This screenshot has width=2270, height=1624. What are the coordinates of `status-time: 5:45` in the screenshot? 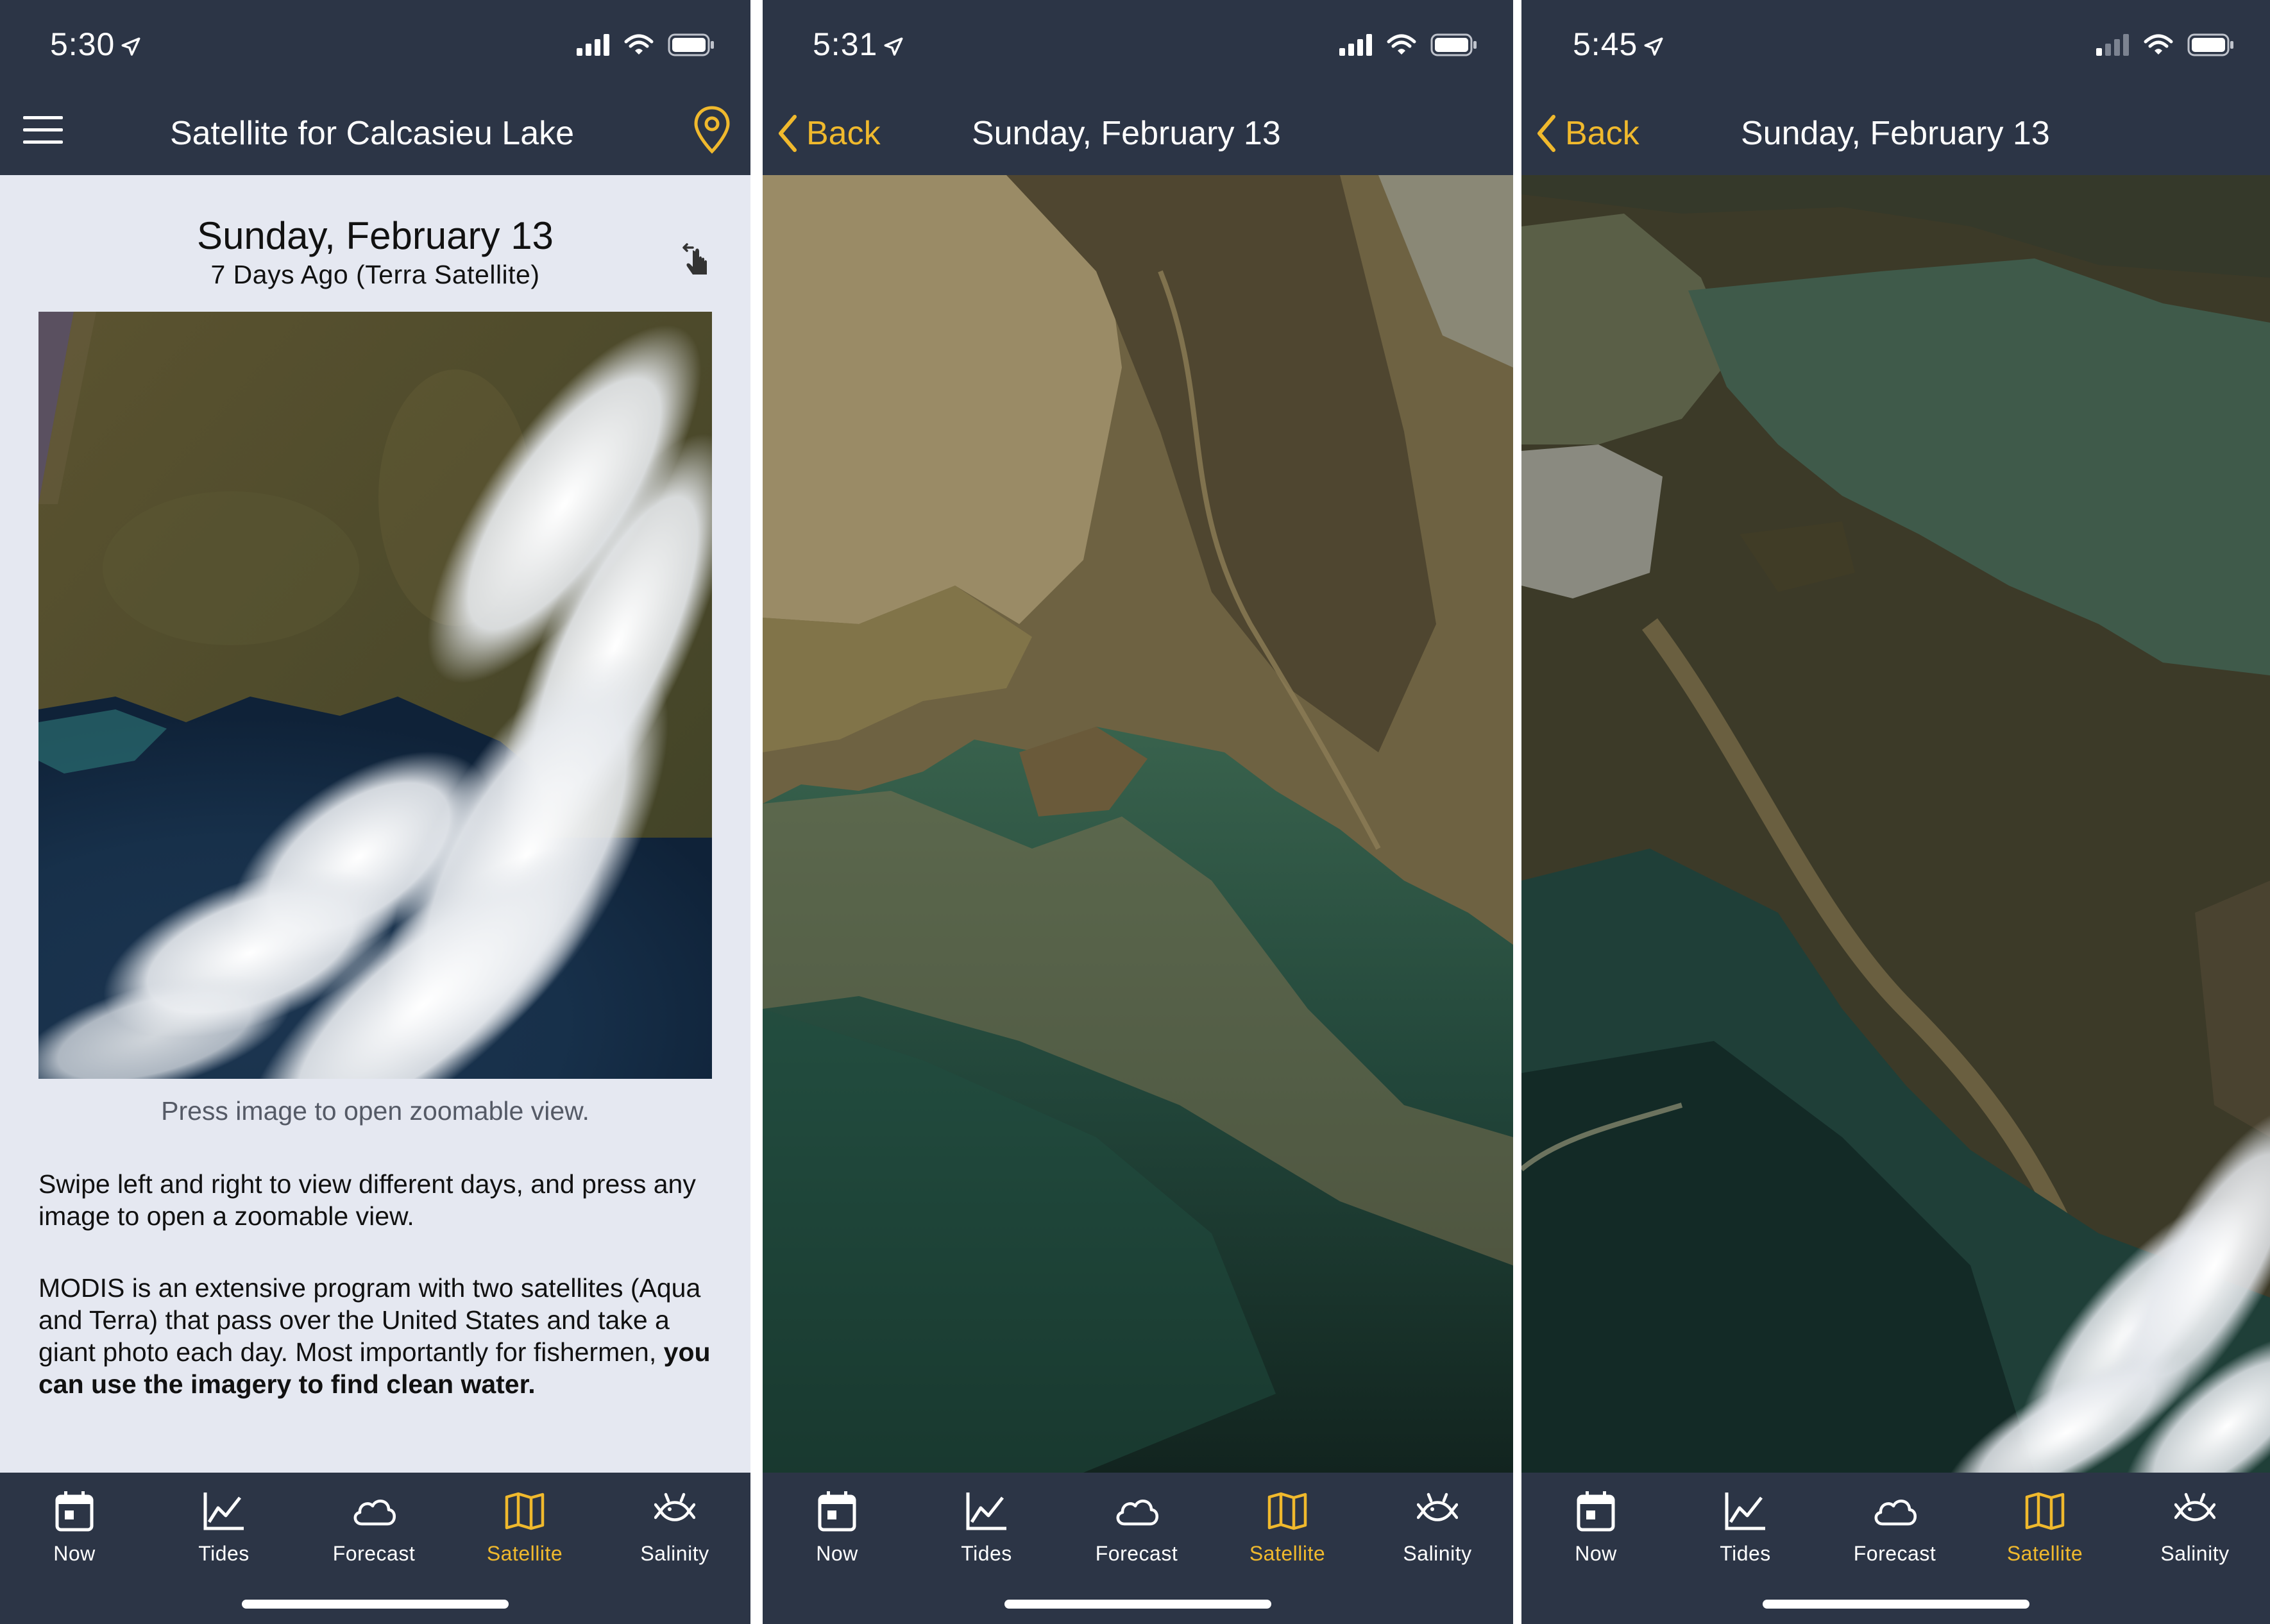 It's located at (1618, 44).